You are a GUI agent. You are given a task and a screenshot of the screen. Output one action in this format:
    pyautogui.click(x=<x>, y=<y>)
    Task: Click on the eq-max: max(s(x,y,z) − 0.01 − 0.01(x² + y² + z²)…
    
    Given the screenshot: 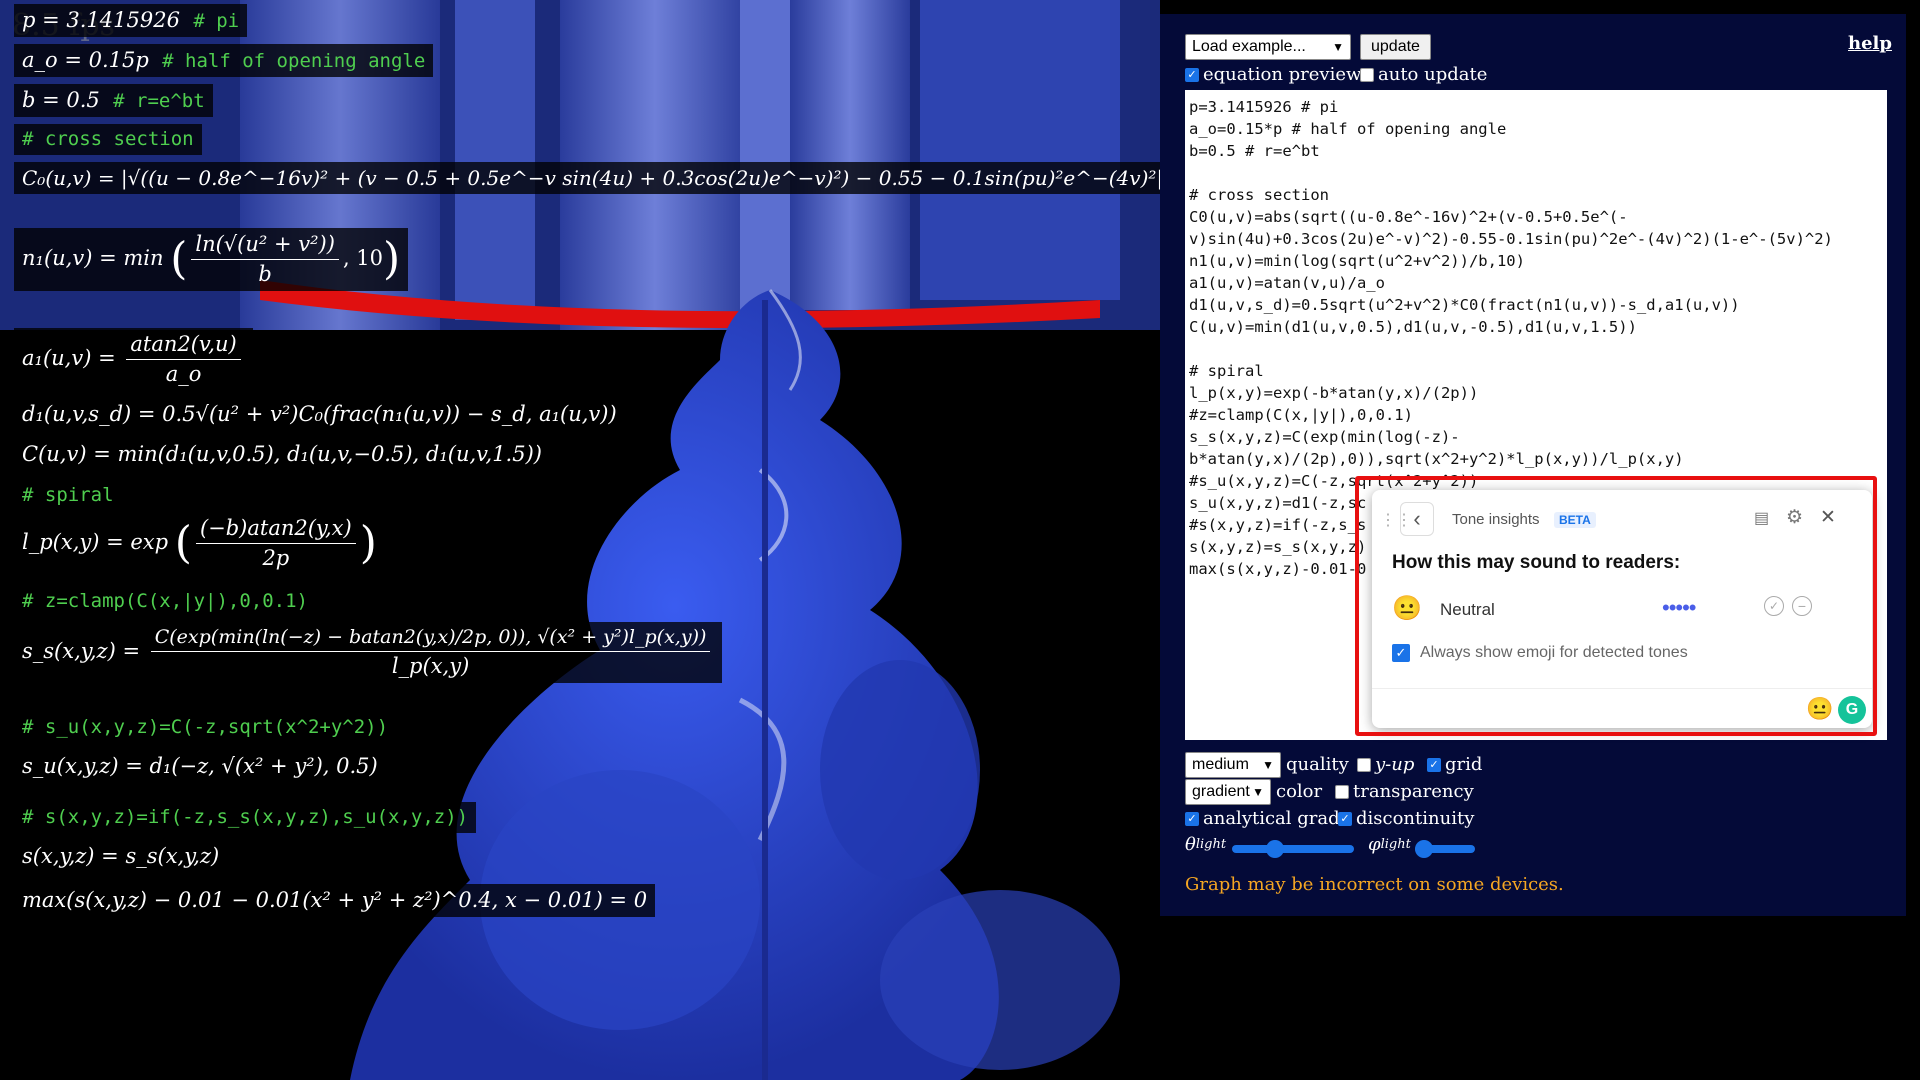 What is the action you would take?
    pyautogui.click(x=335, y=901)
    